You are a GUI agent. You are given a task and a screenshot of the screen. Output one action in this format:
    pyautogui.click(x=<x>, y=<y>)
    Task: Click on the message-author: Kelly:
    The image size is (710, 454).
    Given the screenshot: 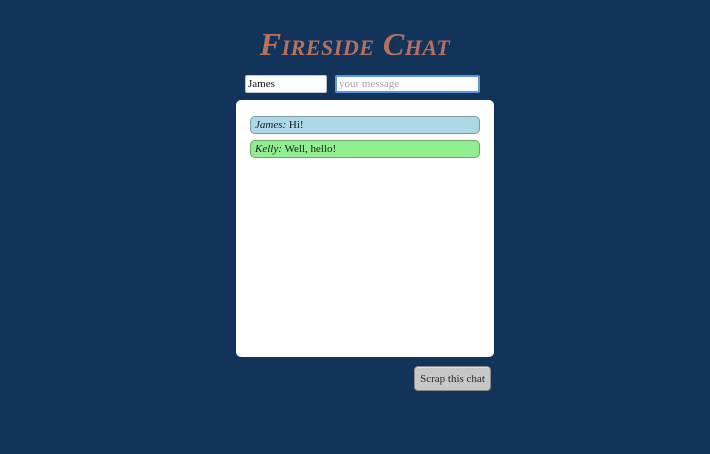 What is the action you would take?
    pyautogui.click(x=268, y=149)
    